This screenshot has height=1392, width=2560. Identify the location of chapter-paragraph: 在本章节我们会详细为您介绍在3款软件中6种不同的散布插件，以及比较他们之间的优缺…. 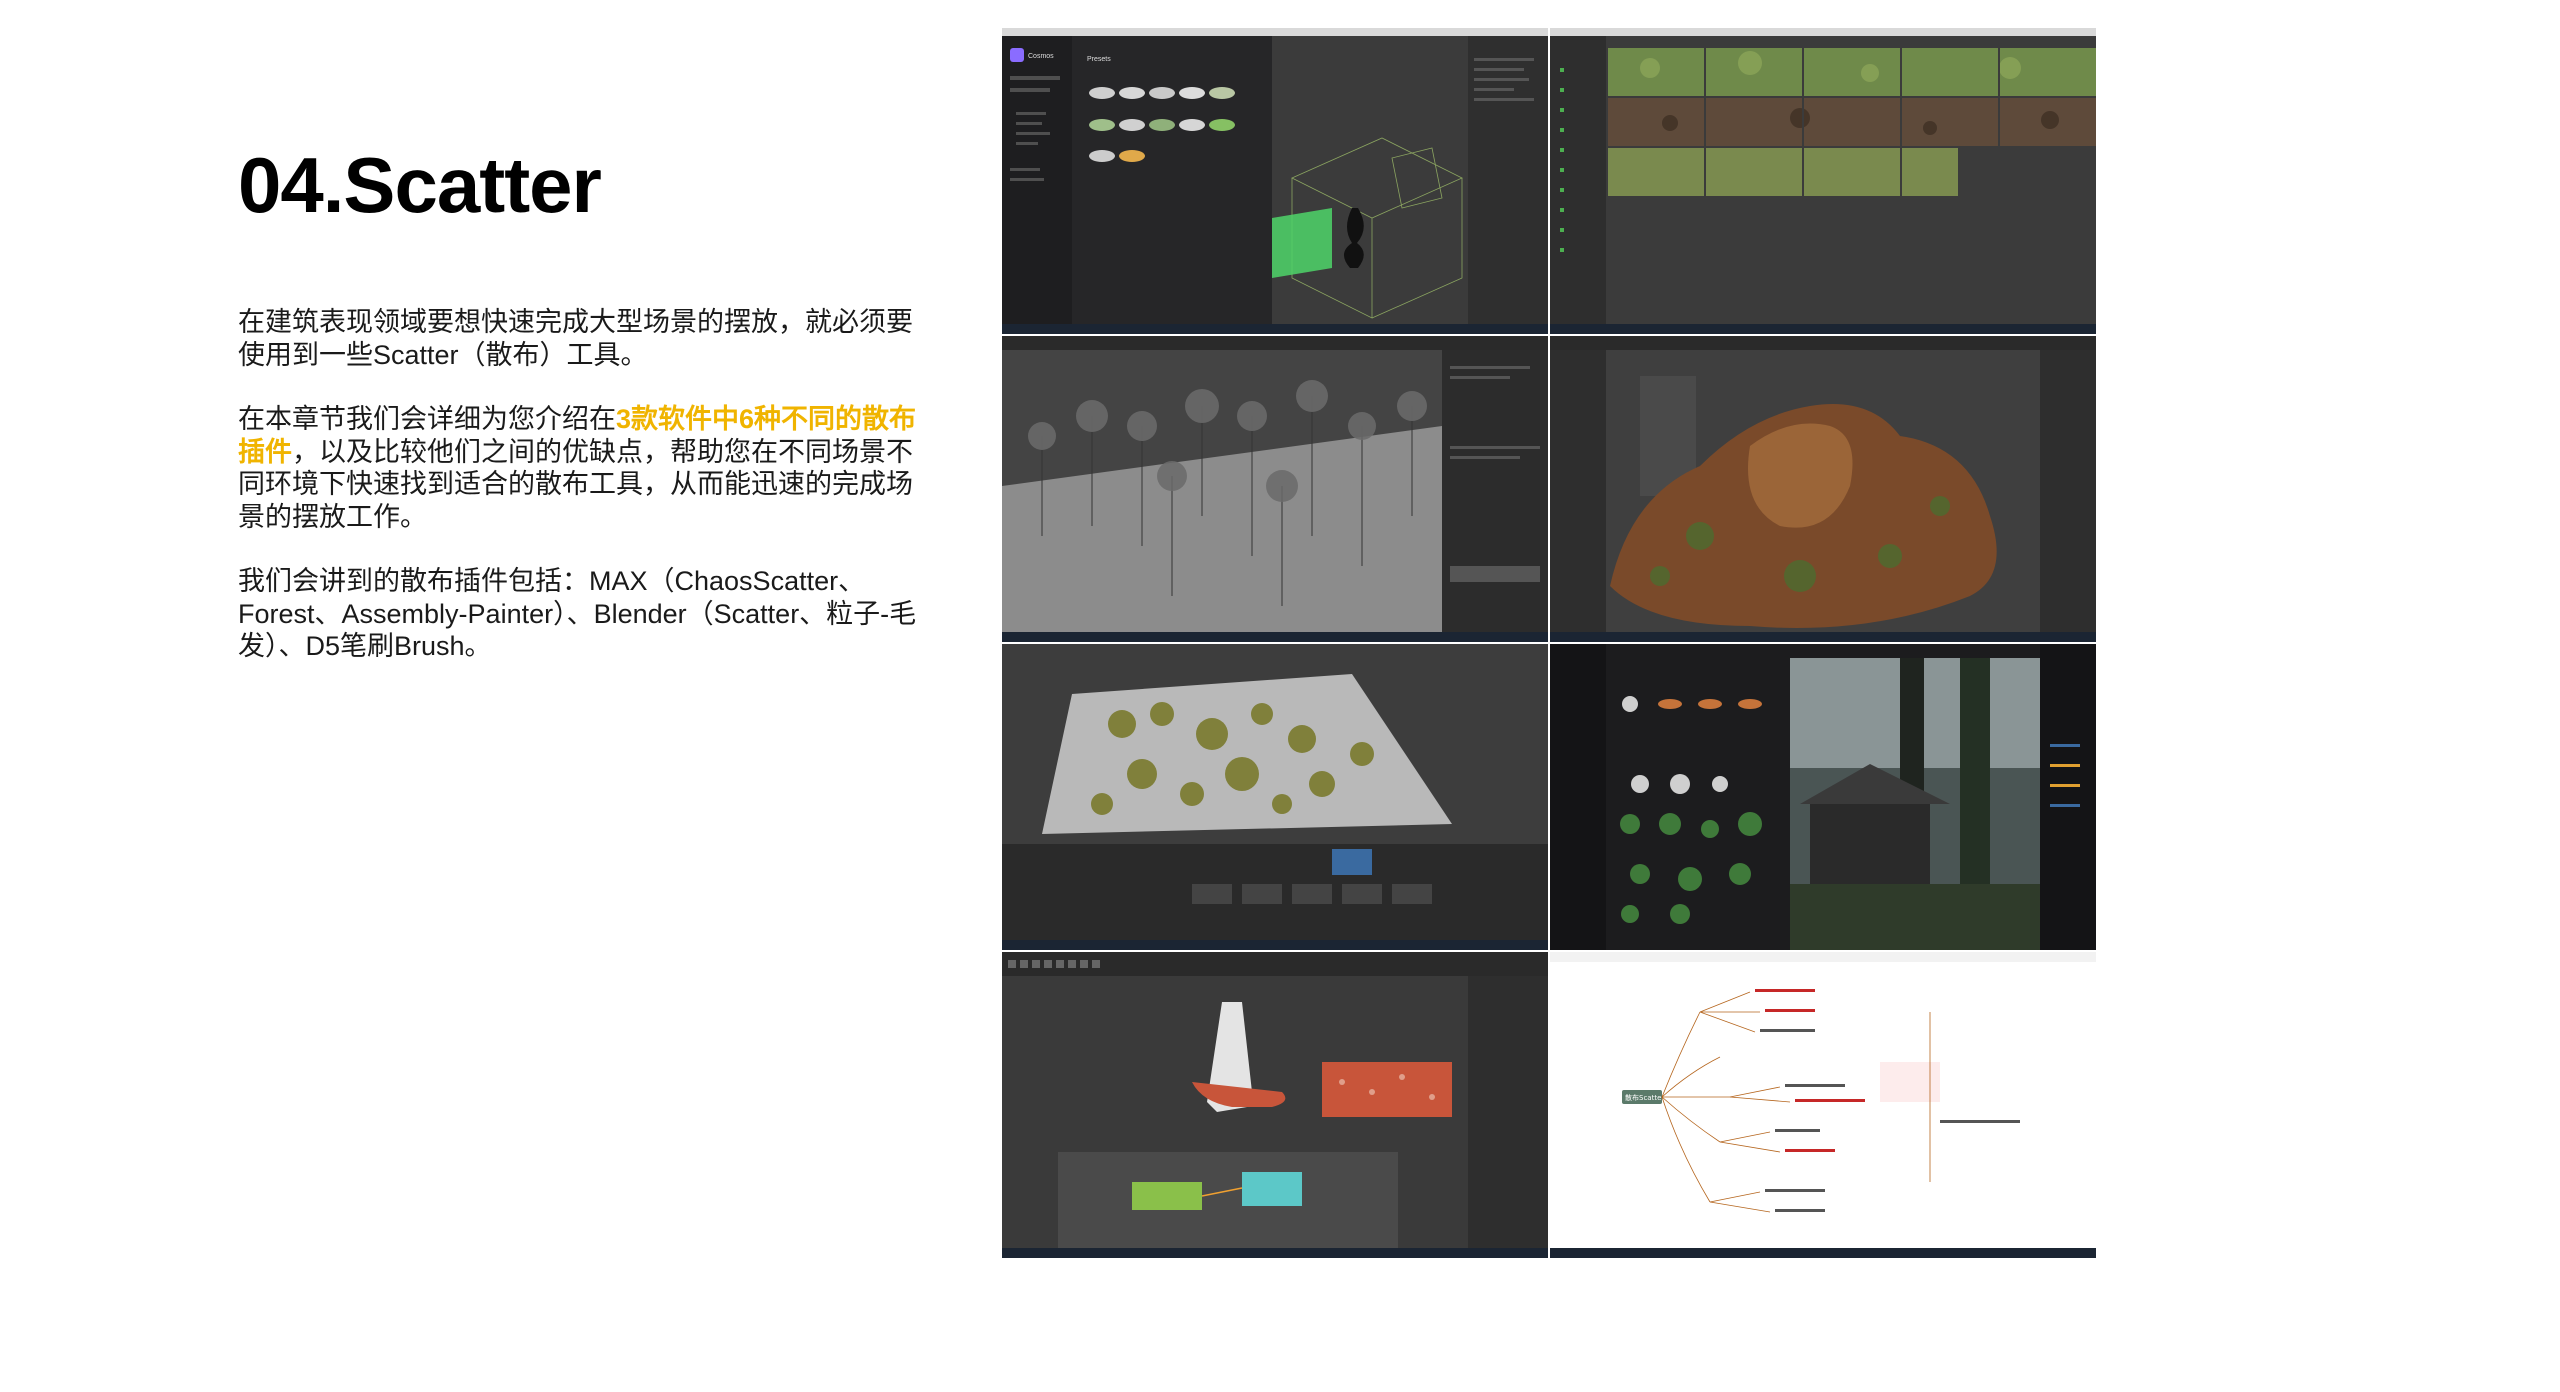
(578, 468).